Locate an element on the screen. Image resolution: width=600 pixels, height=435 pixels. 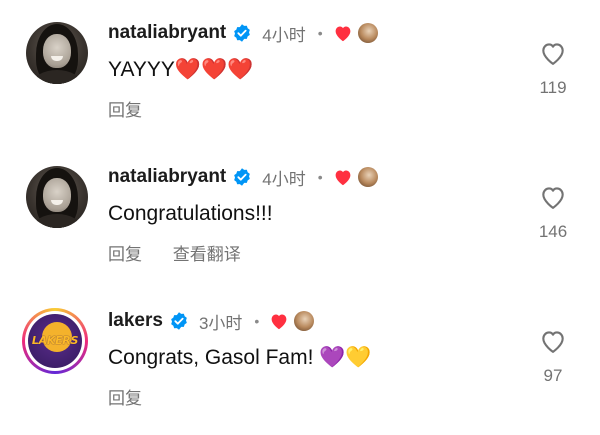
comment-time: 3小时 is located at coordinates (220, 323).